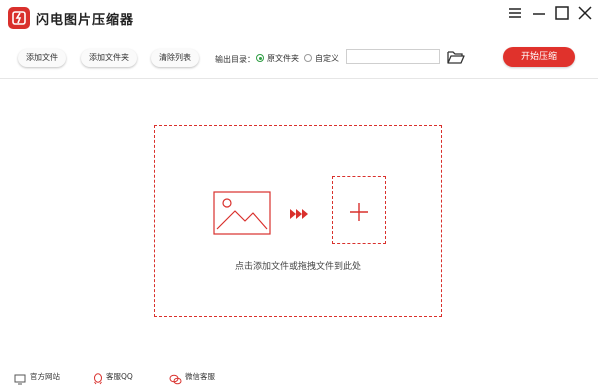 The width and height of the screenshot is (598, 389). What do you see at coordinates (19, 18) in the screenshot?
I see `app-logo-icon` at bounding box center [19, 18].